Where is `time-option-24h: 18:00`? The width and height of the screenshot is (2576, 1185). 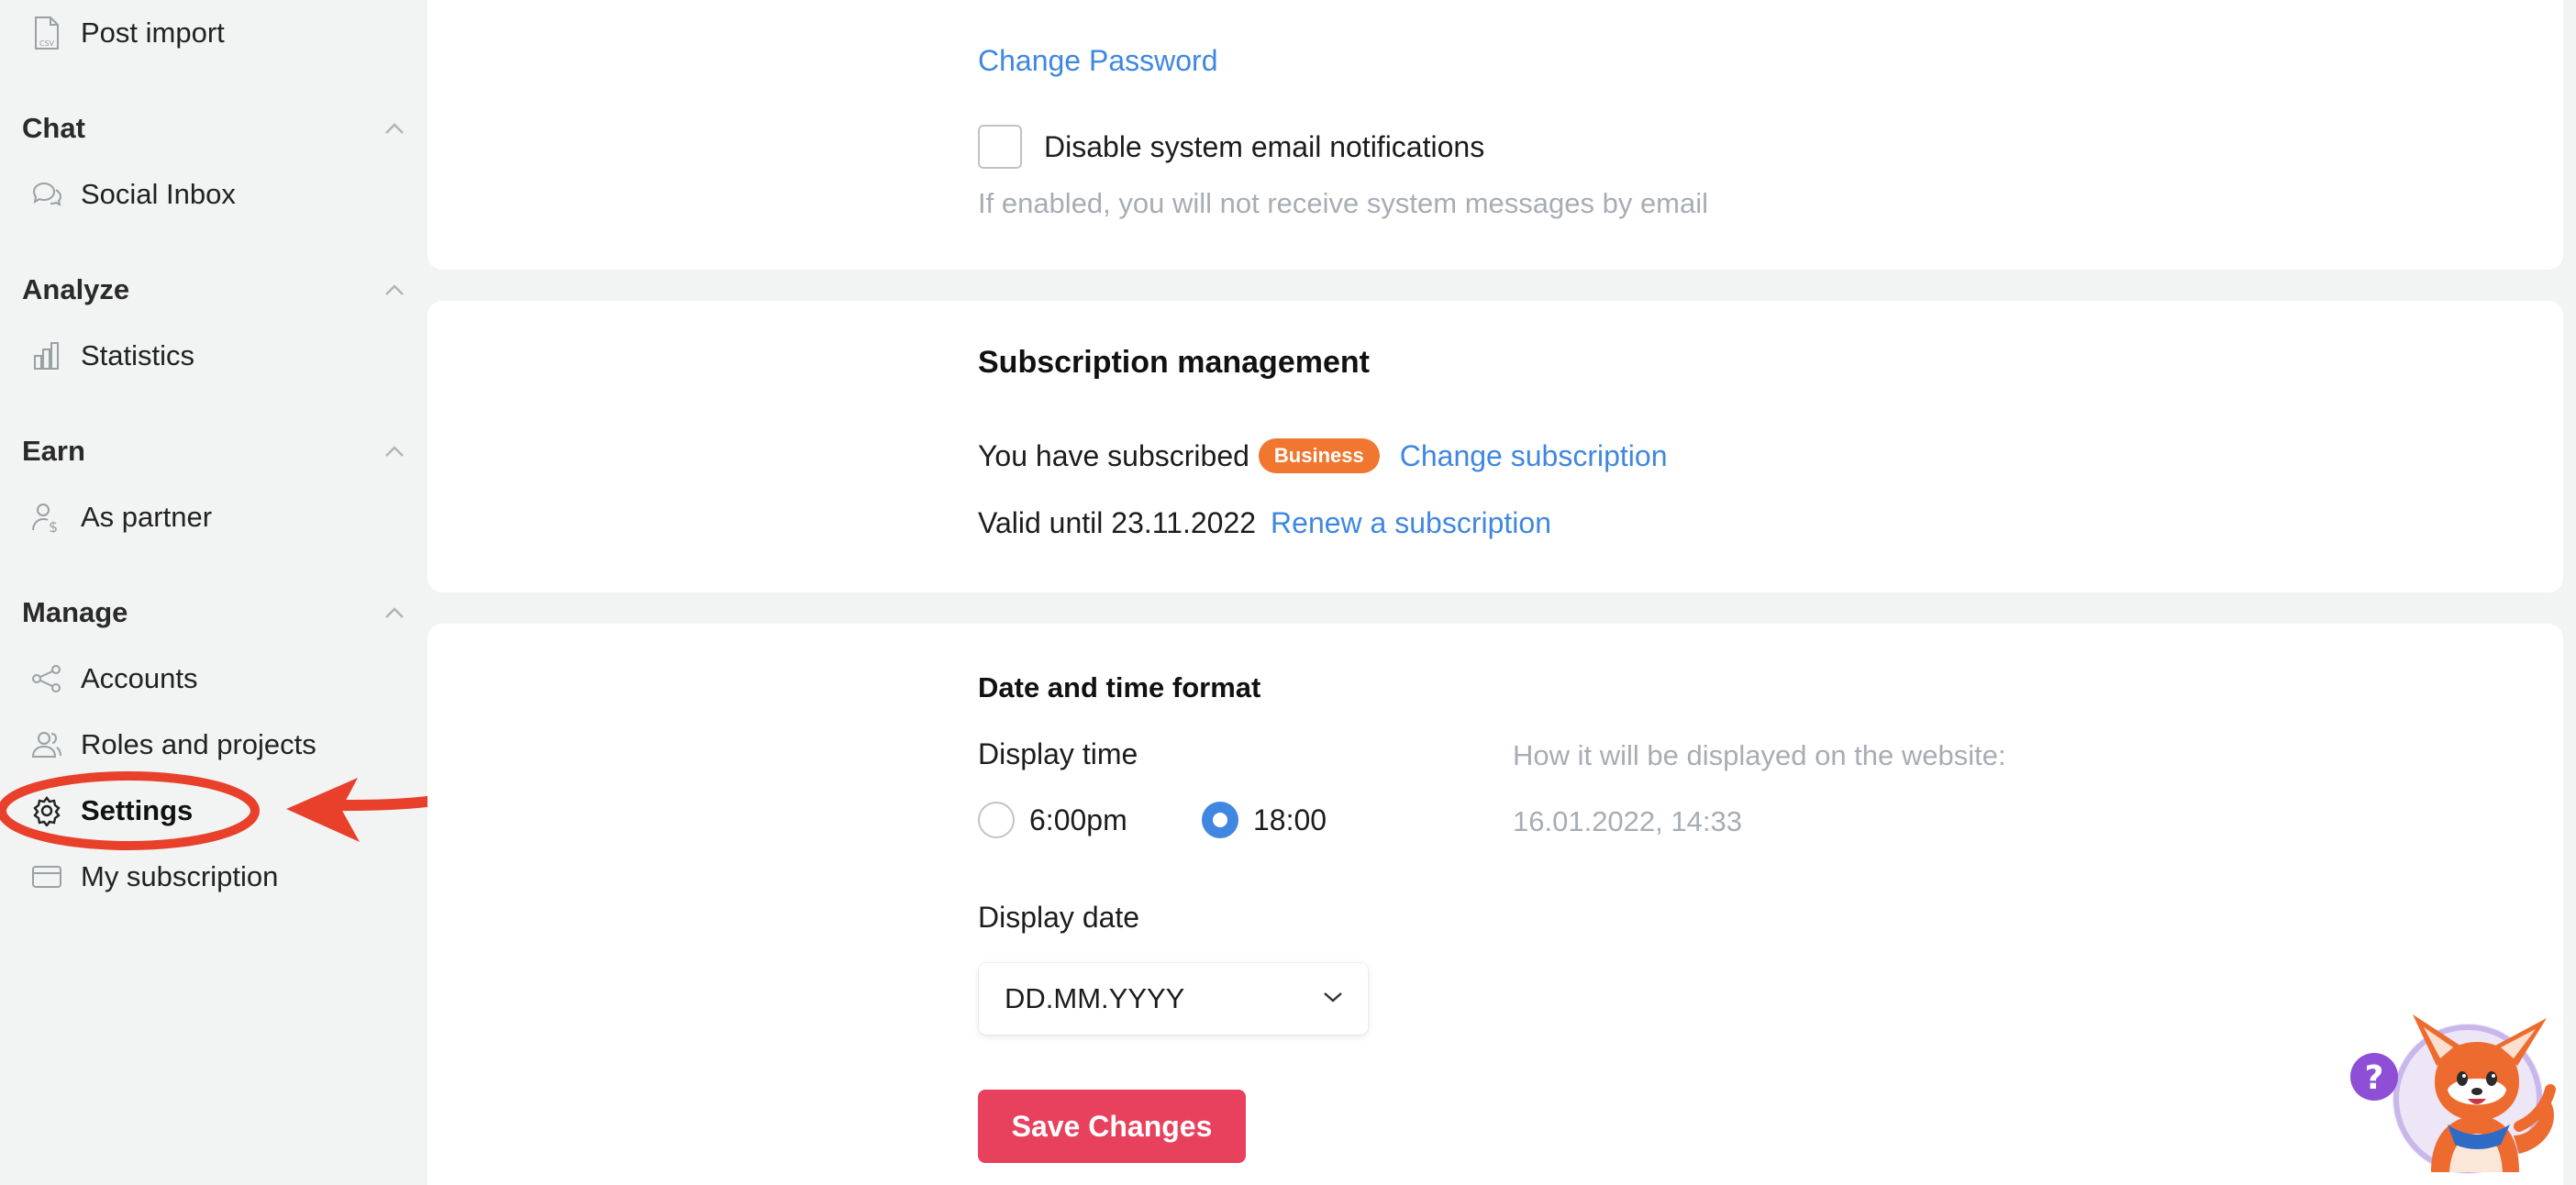 time-option-24h: 18:00 is located at coordinates (1264, 820).